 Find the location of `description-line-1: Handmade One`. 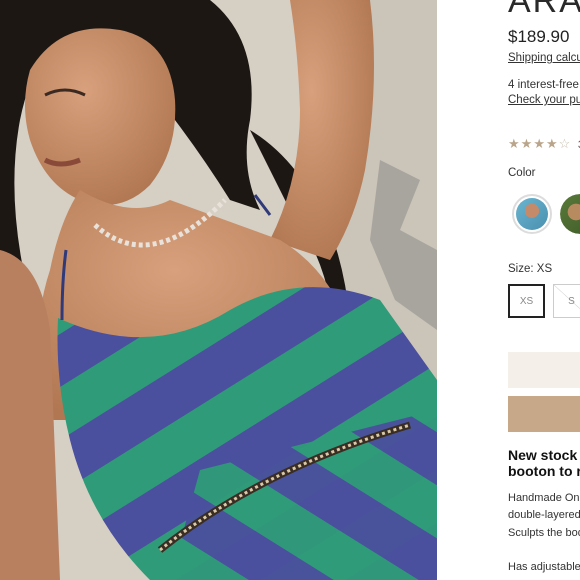

description-line-1: Handmade One is located at coordinates (544, 498).